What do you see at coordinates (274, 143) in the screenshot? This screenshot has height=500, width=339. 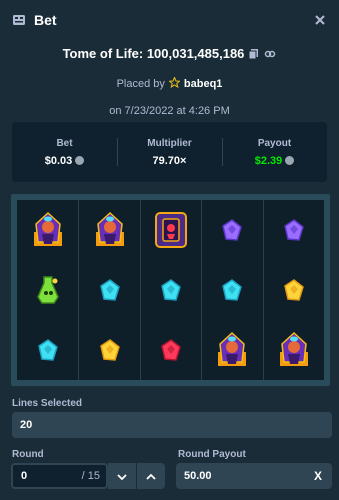 I see `payout-label: Payout` at bounding box center [274, 143].